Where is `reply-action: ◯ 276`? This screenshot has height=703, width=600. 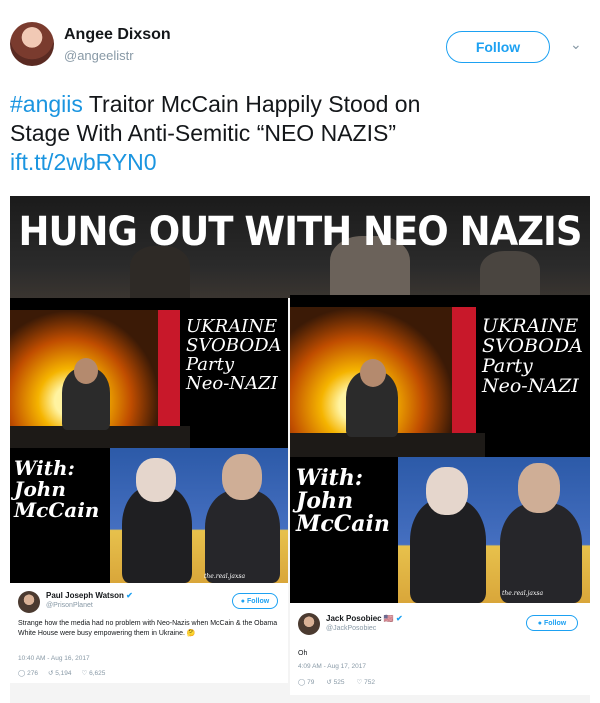
reply-action: ◯ 276 is located at coordinates (28, 673).